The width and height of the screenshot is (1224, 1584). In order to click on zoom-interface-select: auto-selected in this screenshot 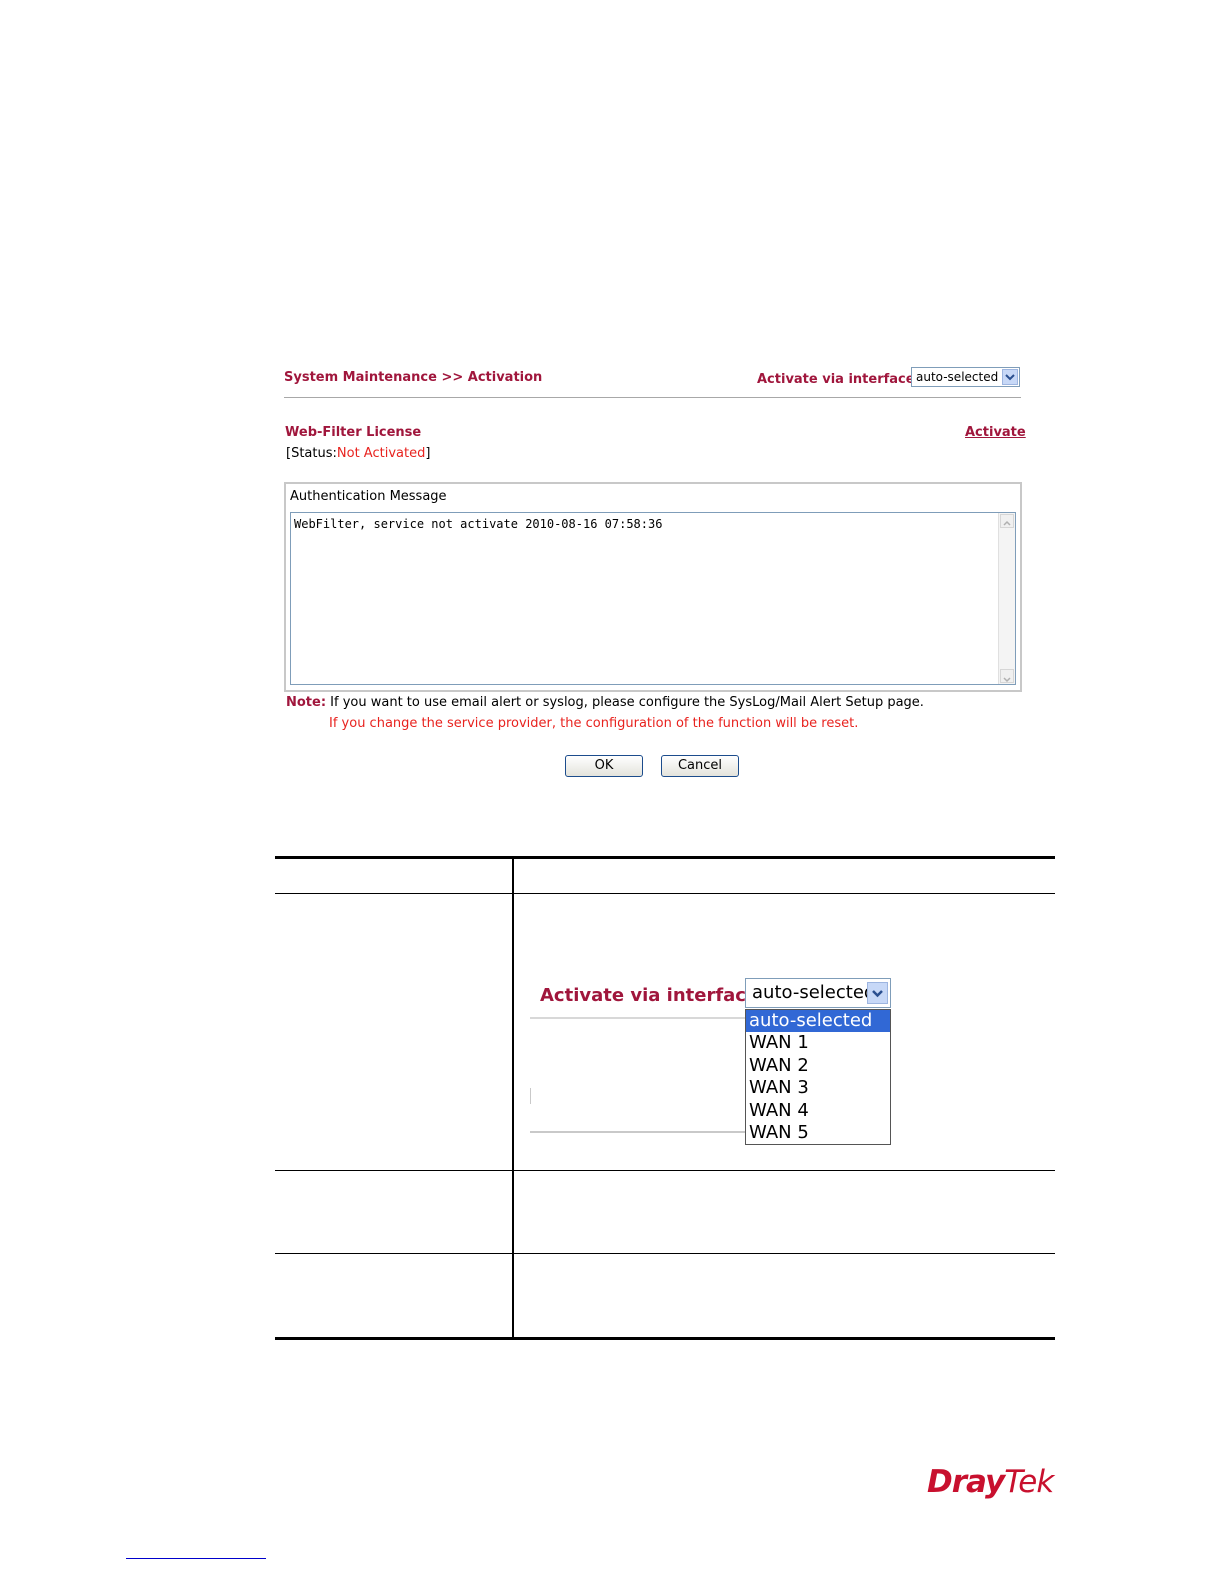, I will do `click(818, 993)`.